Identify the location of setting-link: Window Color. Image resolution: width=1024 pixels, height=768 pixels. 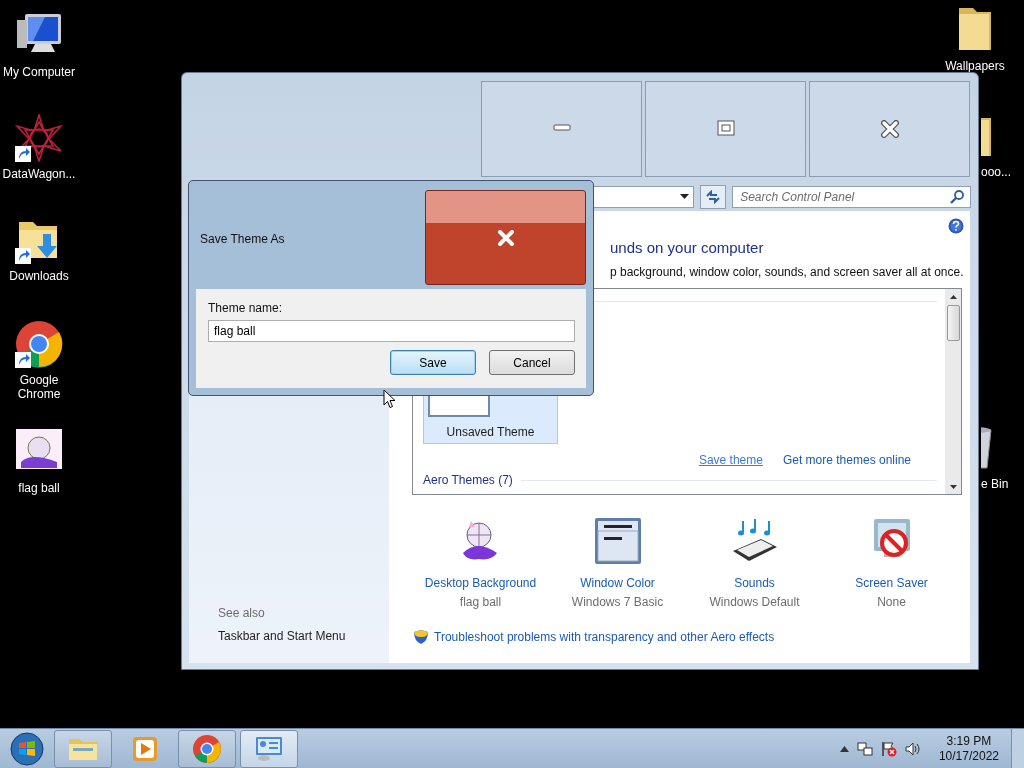
(617, 583).